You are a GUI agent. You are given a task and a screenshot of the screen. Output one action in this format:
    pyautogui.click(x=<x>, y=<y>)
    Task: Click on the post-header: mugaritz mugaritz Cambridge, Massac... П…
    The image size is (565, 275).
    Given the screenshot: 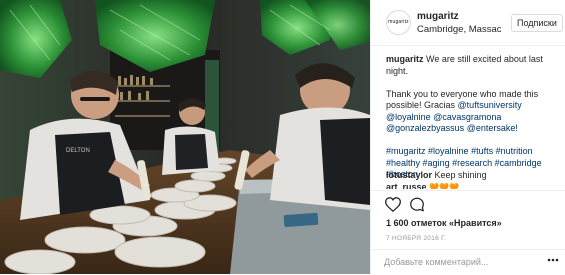 What is the action you would take?
    pyautogui.click(x=468, y=23)
    